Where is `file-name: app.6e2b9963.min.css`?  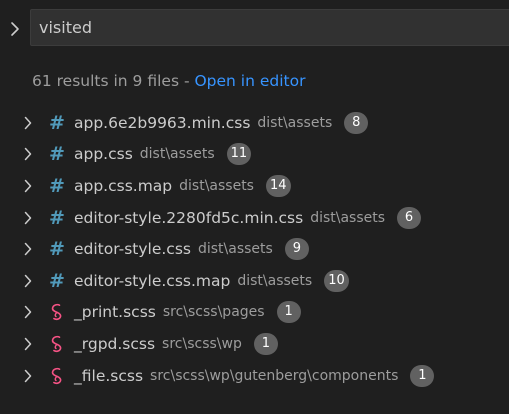
file-name: app.6e2b9963.min.css is located at coordinates (162, 122).